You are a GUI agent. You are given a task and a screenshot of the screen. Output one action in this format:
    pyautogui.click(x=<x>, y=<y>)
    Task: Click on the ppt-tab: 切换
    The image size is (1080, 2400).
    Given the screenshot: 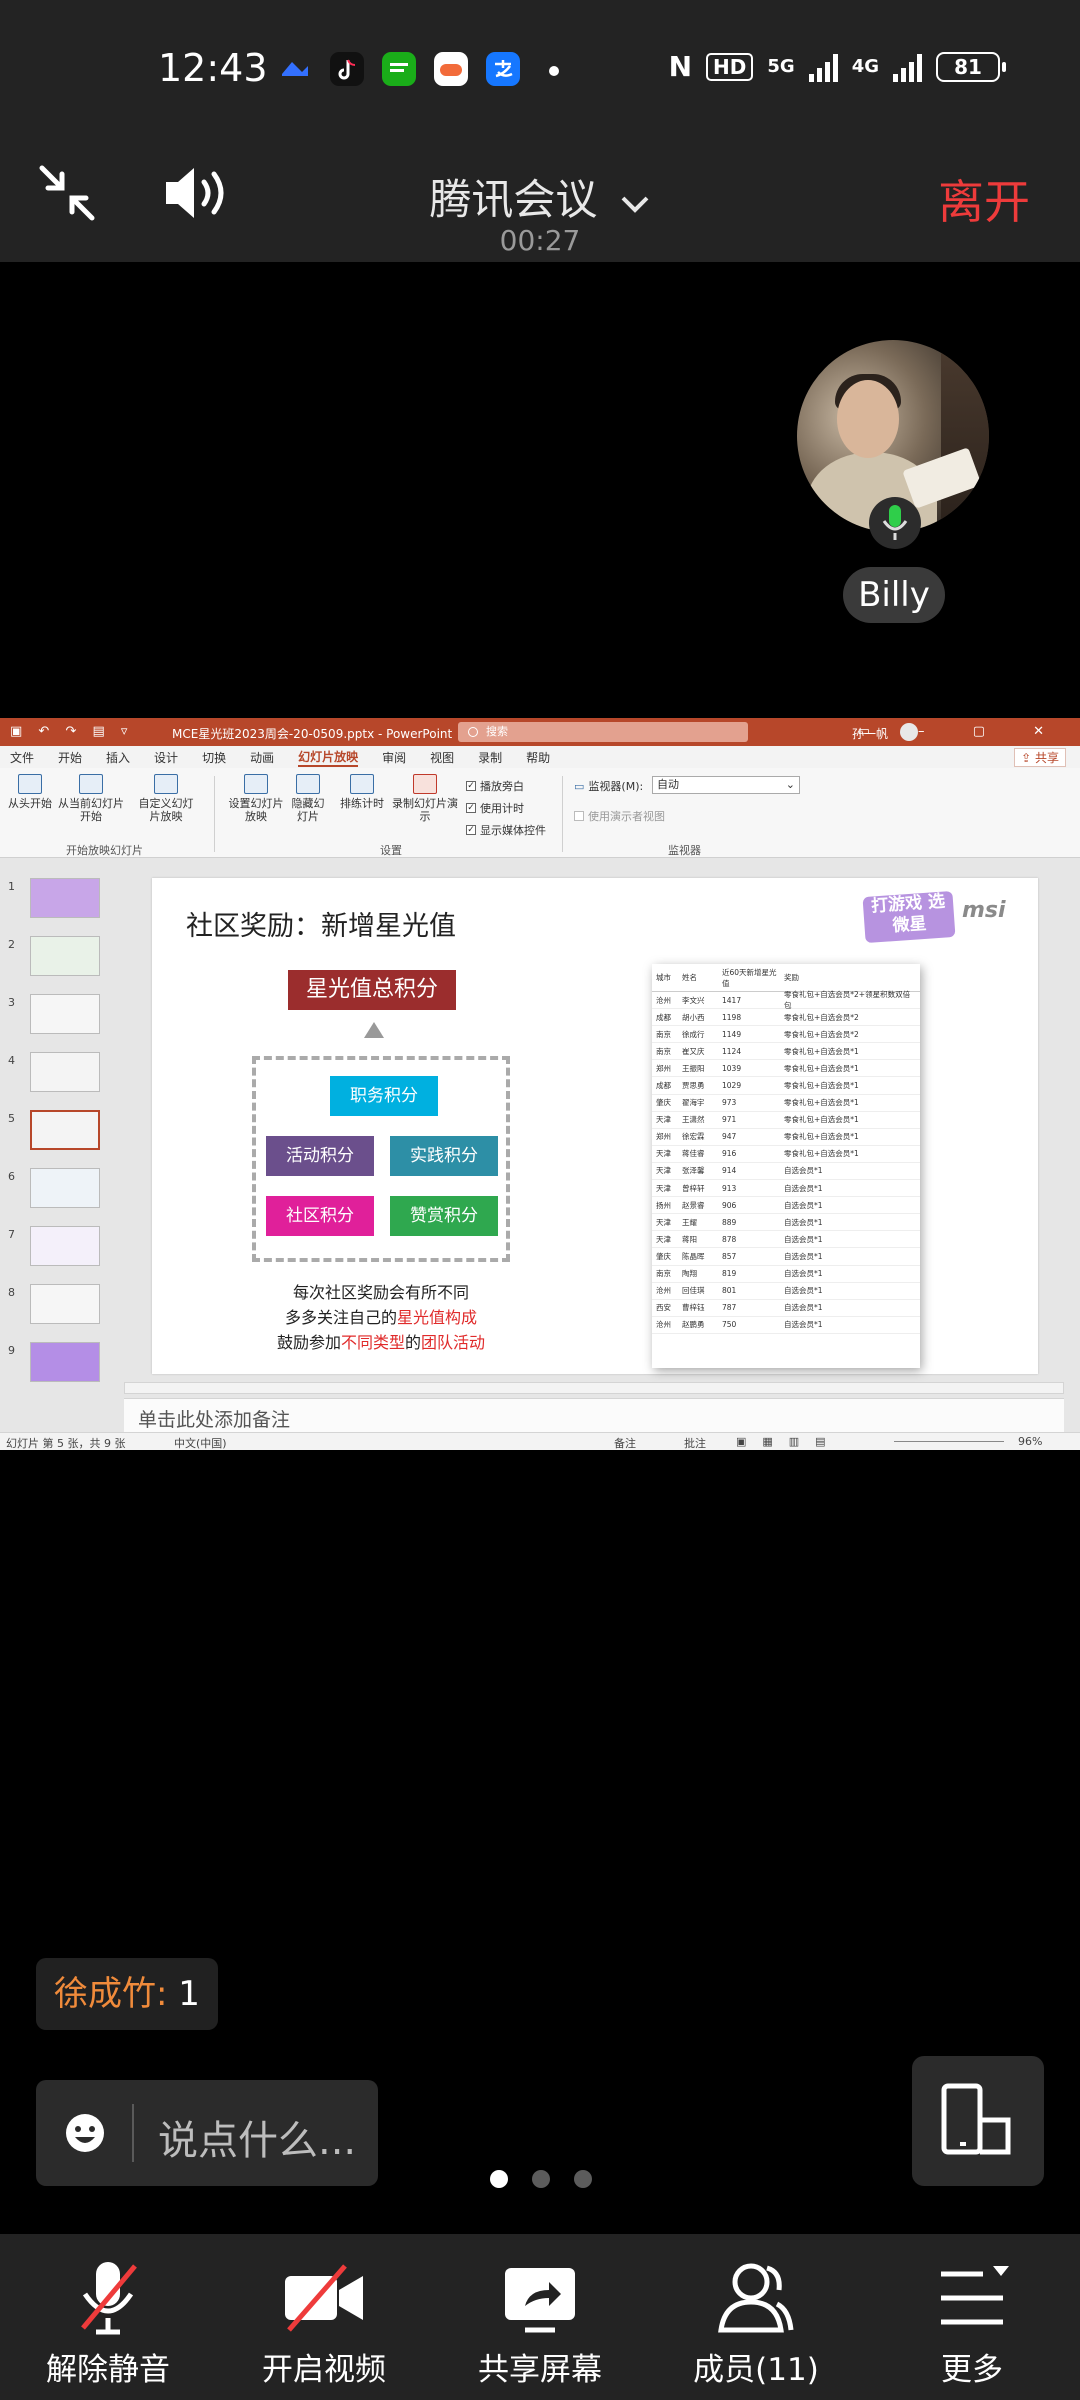 What is the action you would take?
    pyautogui.click(x=214, y=757)
    